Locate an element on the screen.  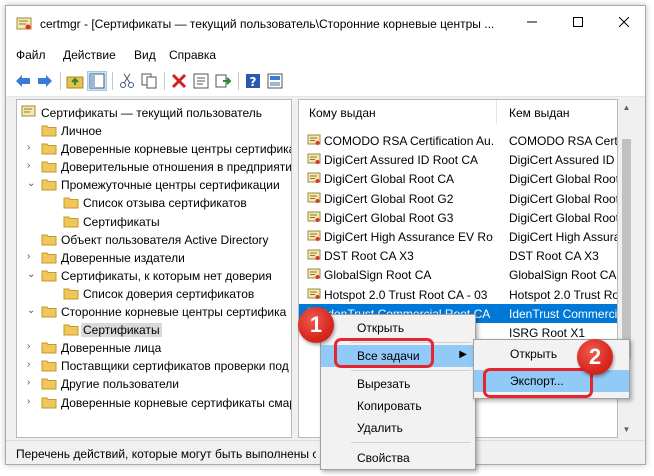
menu-help: Справка is located at coordinates (192, 55).